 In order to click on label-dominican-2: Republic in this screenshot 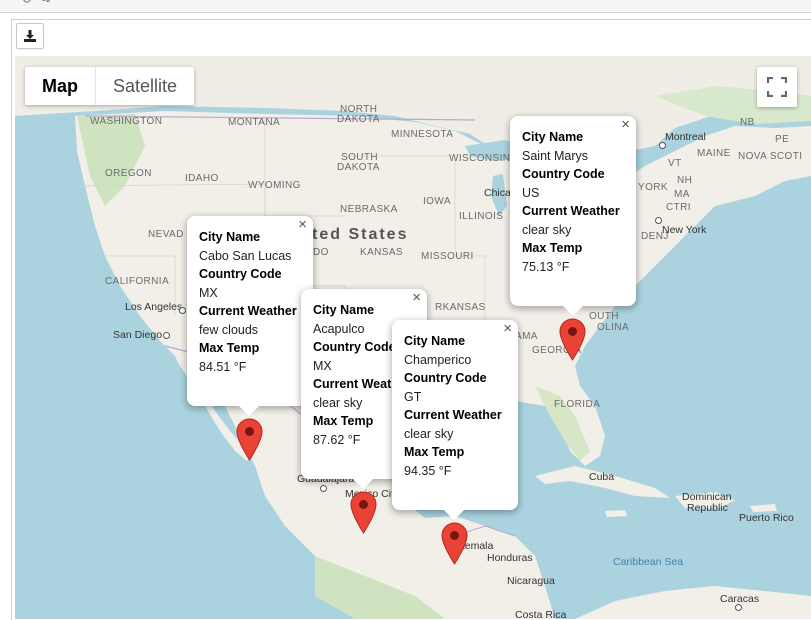, I will do `click(707, 508)`.